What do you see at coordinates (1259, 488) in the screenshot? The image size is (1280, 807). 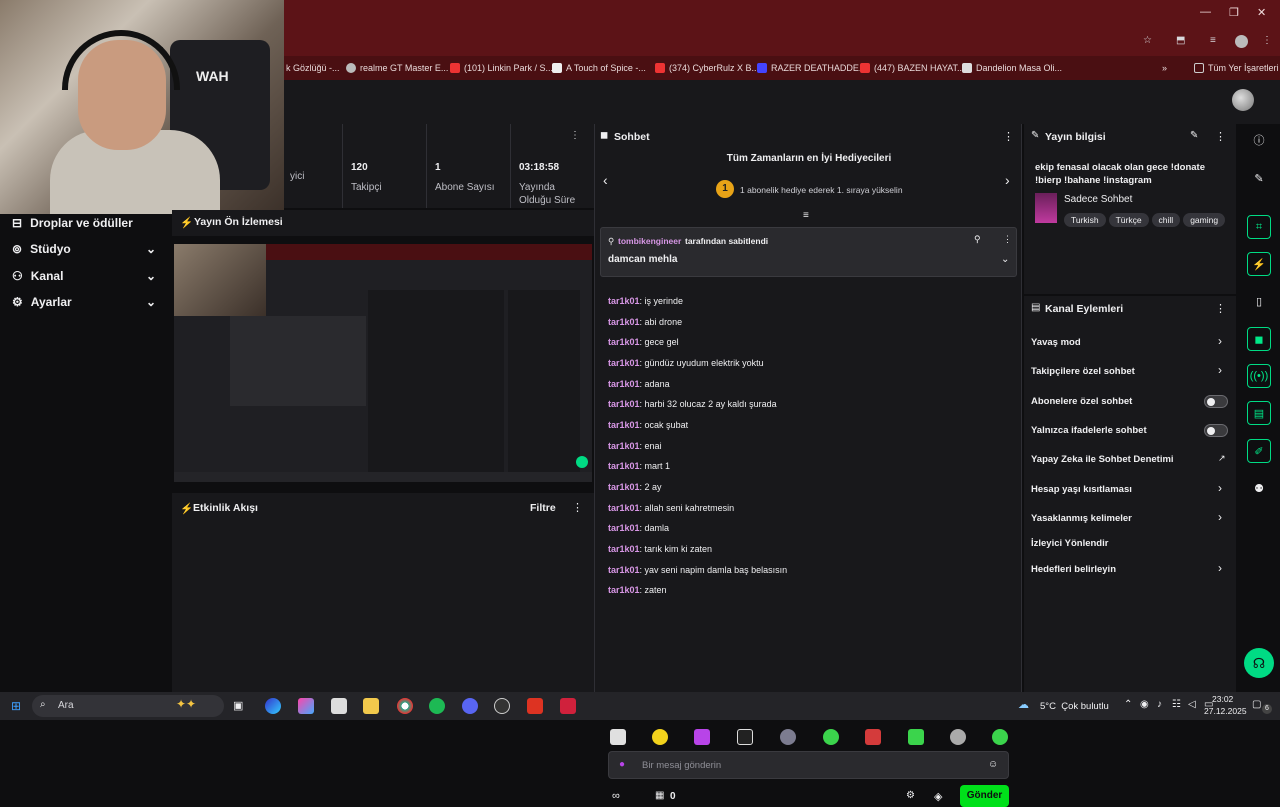 I see `add-action-icon: ⚉` at bounding box center [1259, 488].